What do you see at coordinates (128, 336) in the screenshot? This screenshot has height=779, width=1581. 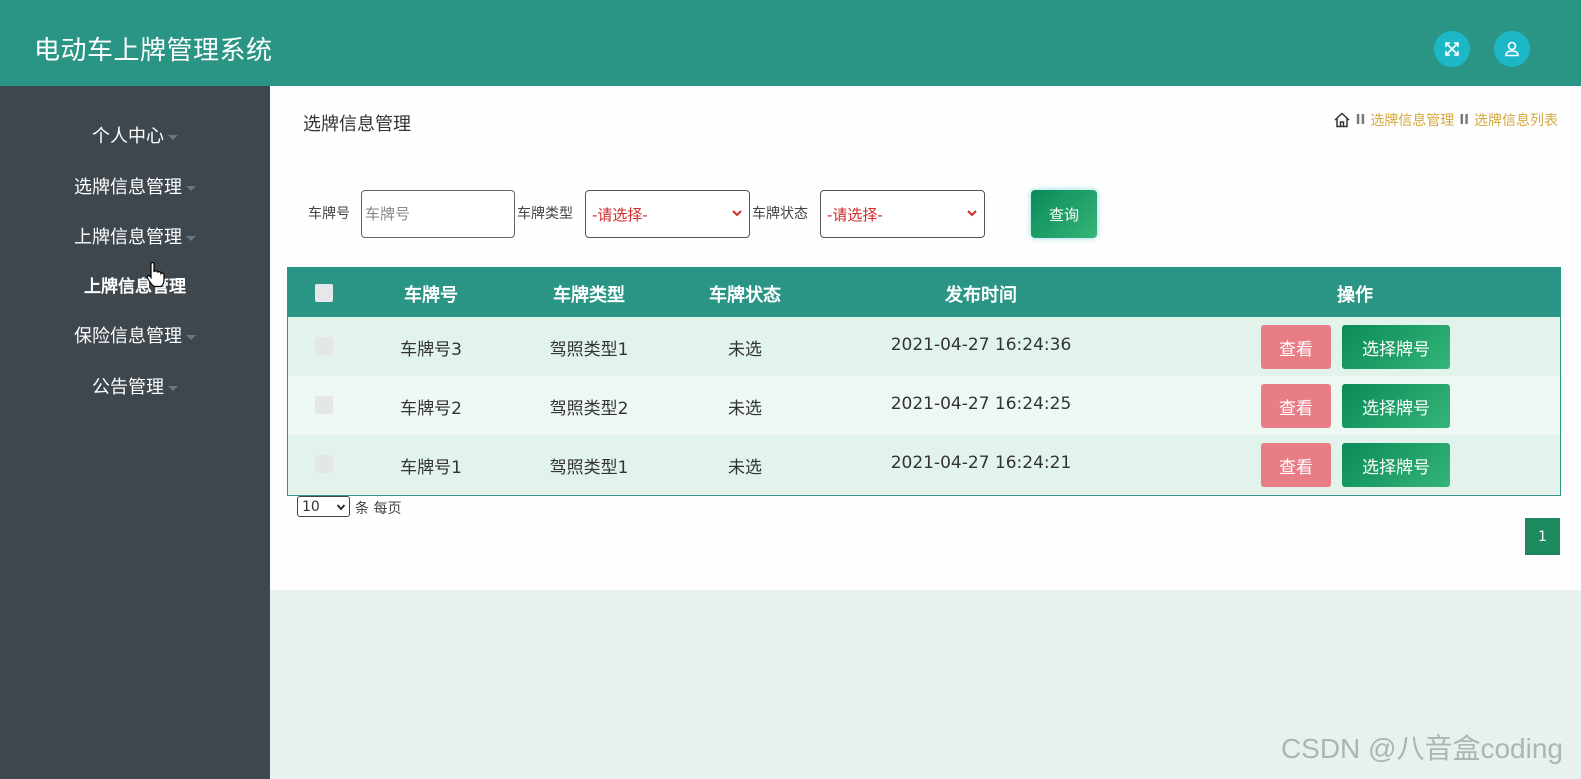 I see `sidebar-item-label: 保险信息管理` at bounding box center [128, 336].